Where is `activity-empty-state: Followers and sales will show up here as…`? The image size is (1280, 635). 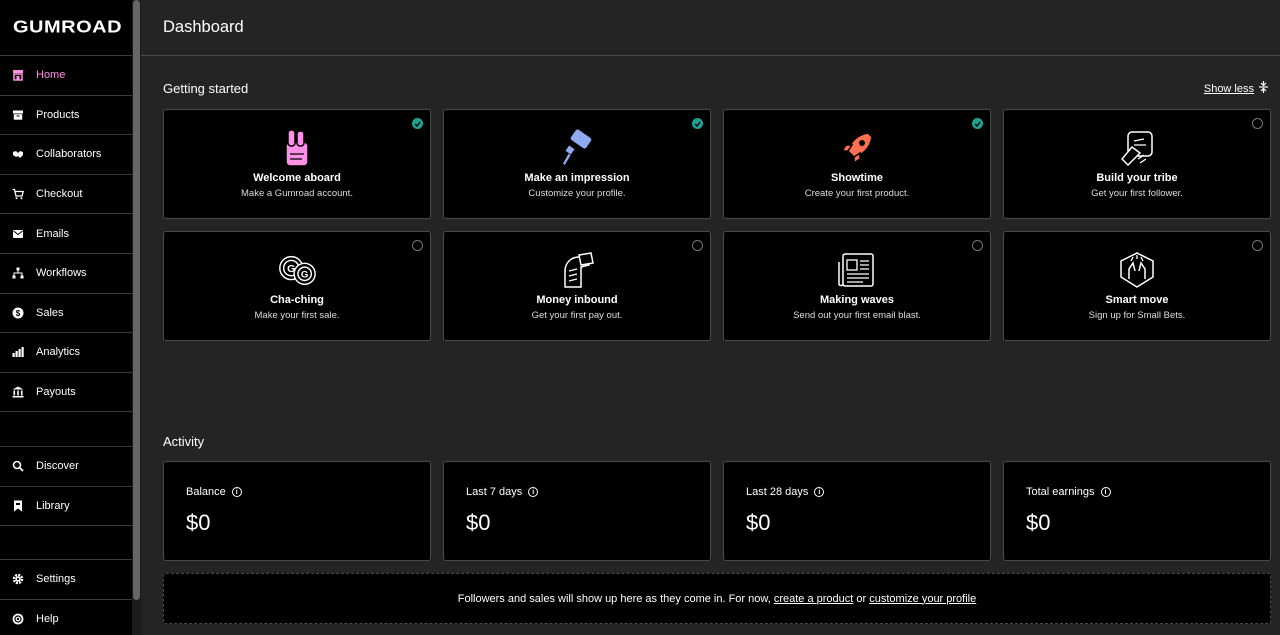
activity-empty-state: Followers and sales will show up here as… is located at coordinates (717, 598).